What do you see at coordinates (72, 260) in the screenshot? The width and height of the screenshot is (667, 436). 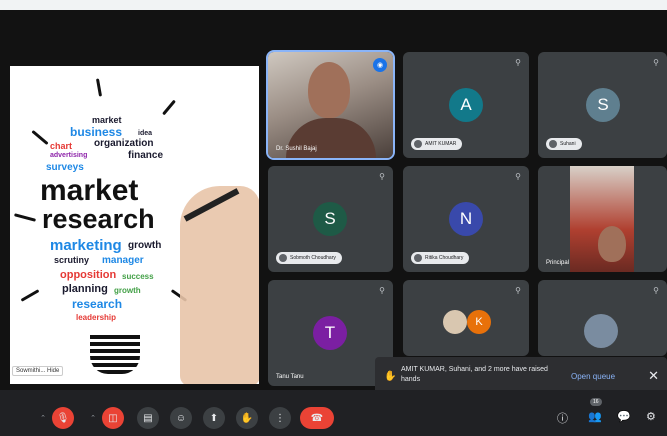 I see `slide-word: scrutiny` at bounding box center [72, 260].